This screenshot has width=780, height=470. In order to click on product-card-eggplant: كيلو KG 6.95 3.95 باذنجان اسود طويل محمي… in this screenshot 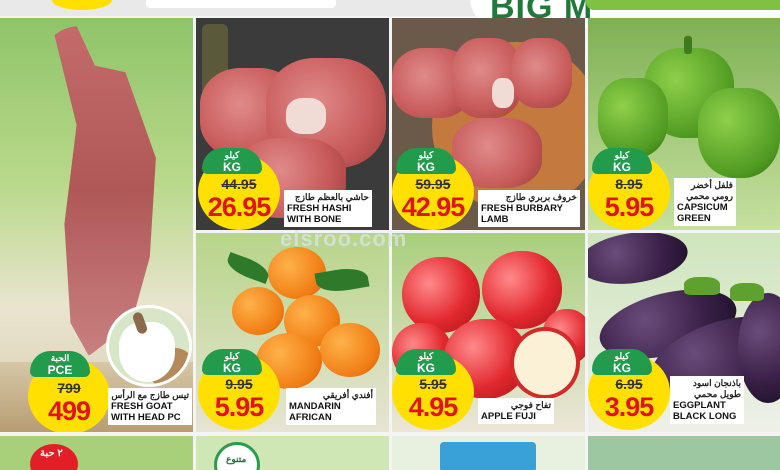, I will do `click(684, 332)`.